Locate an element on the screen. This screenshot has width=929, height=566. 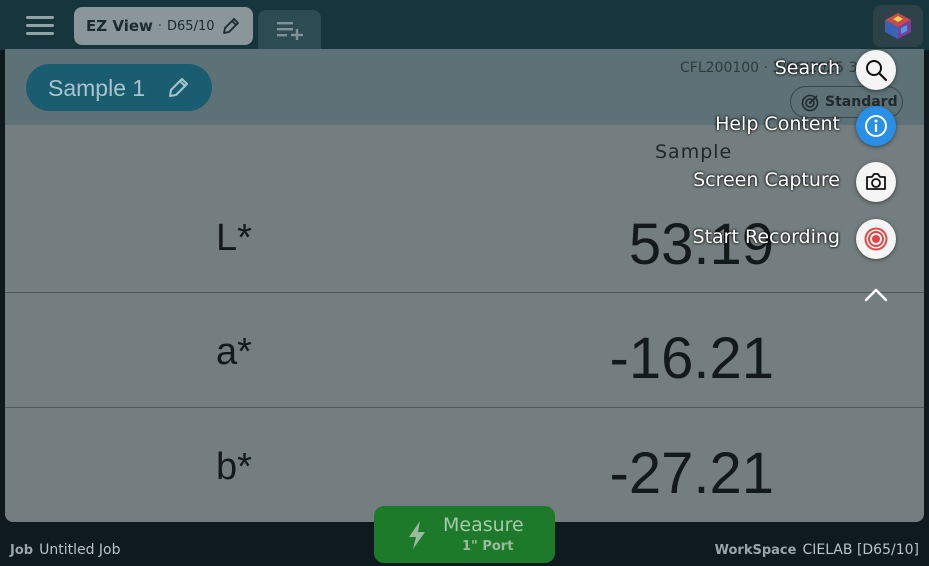
row-label: L* is located at coordinates (234, 238).